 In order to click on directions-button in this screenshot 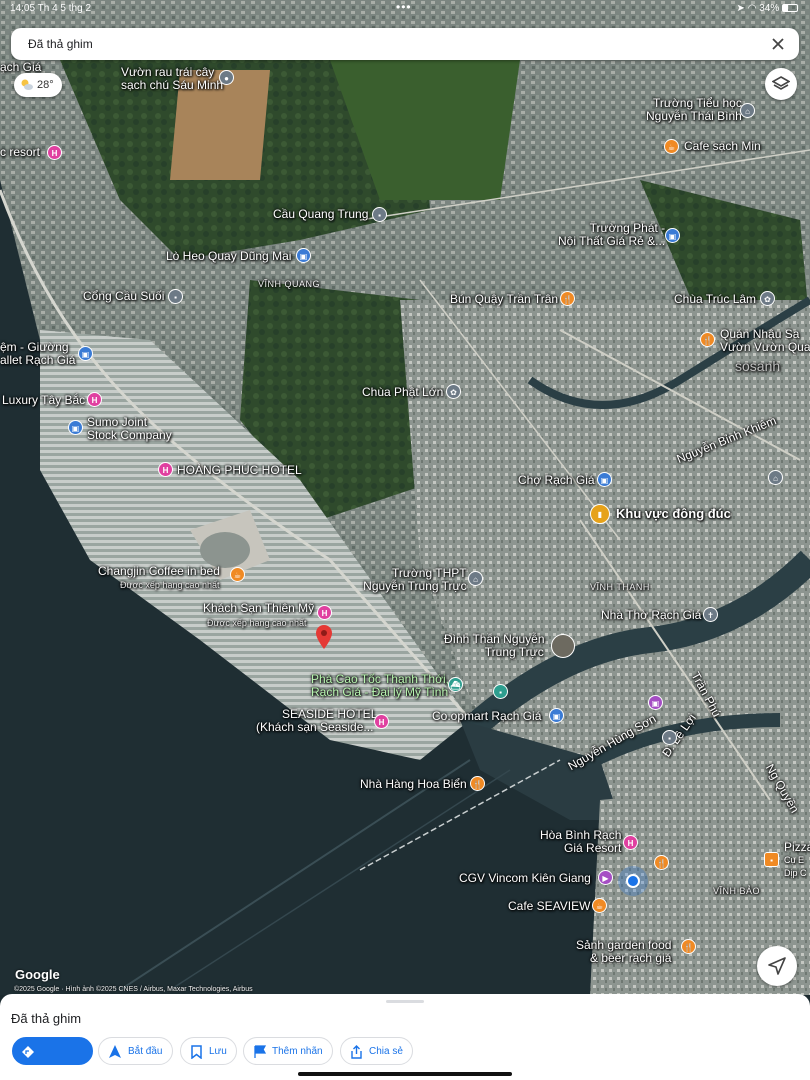, I will do `click(52, 1051)`.